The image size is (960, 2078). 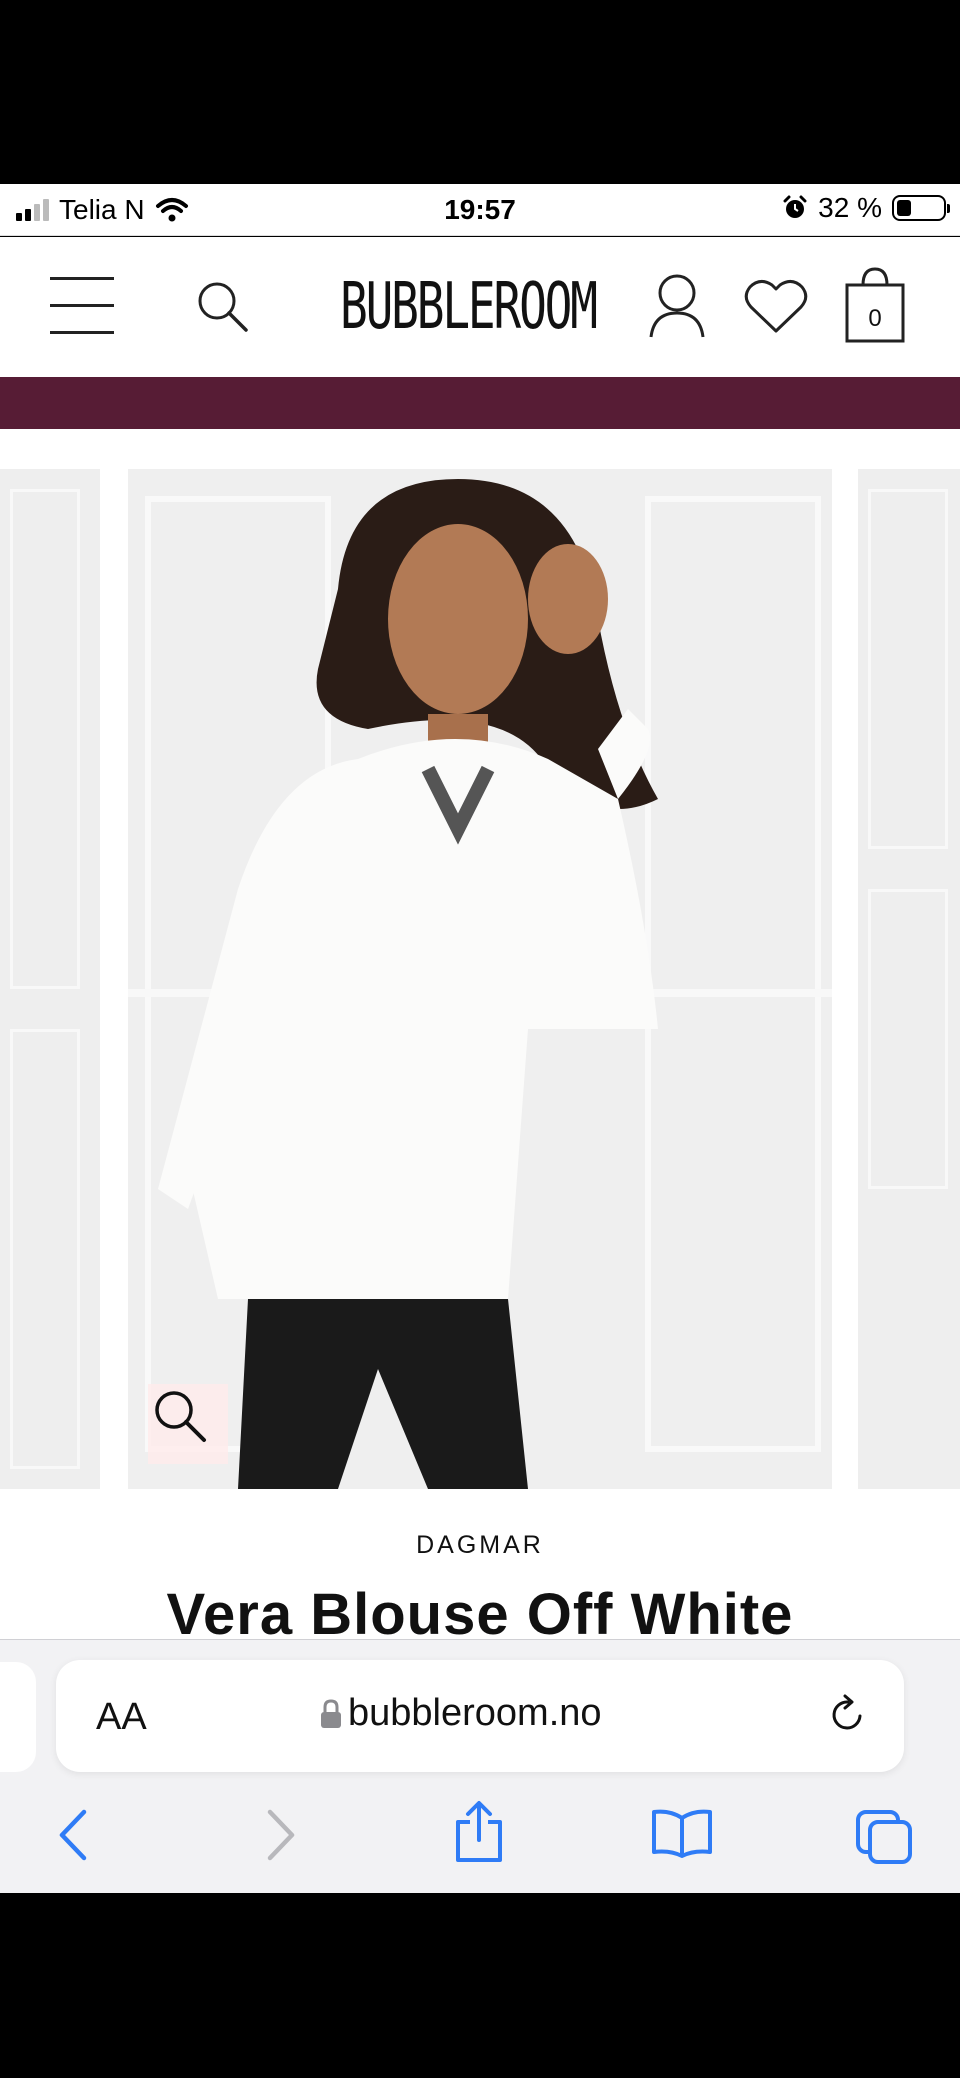 What do you see at coordinates (480, 403) in the screenshot?
I see `promo-bar` at bounding box center [480, 403].